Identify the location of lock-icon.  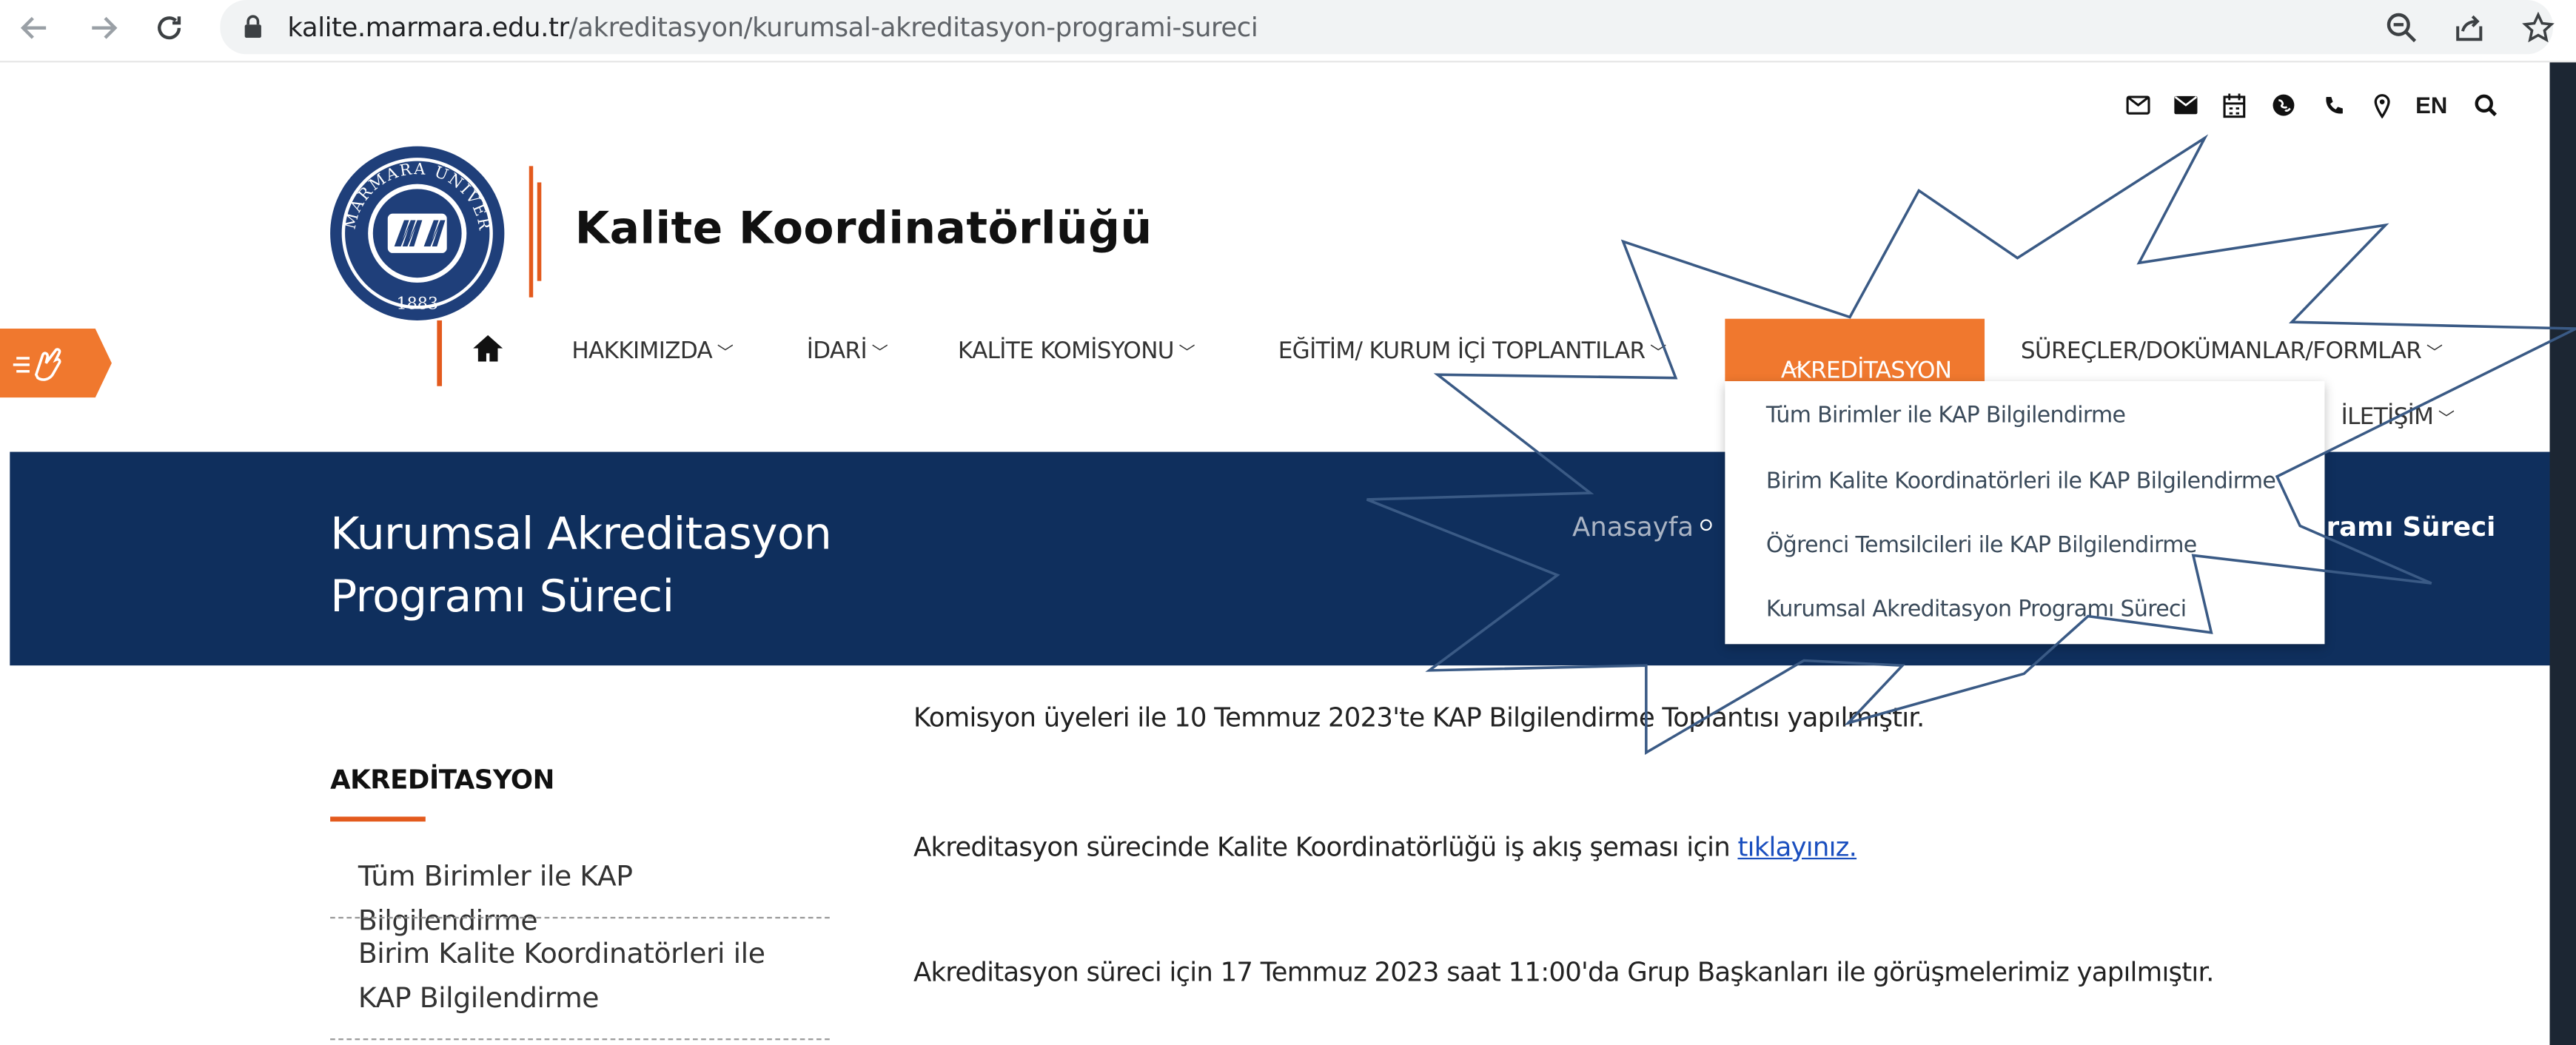
(253, 26).